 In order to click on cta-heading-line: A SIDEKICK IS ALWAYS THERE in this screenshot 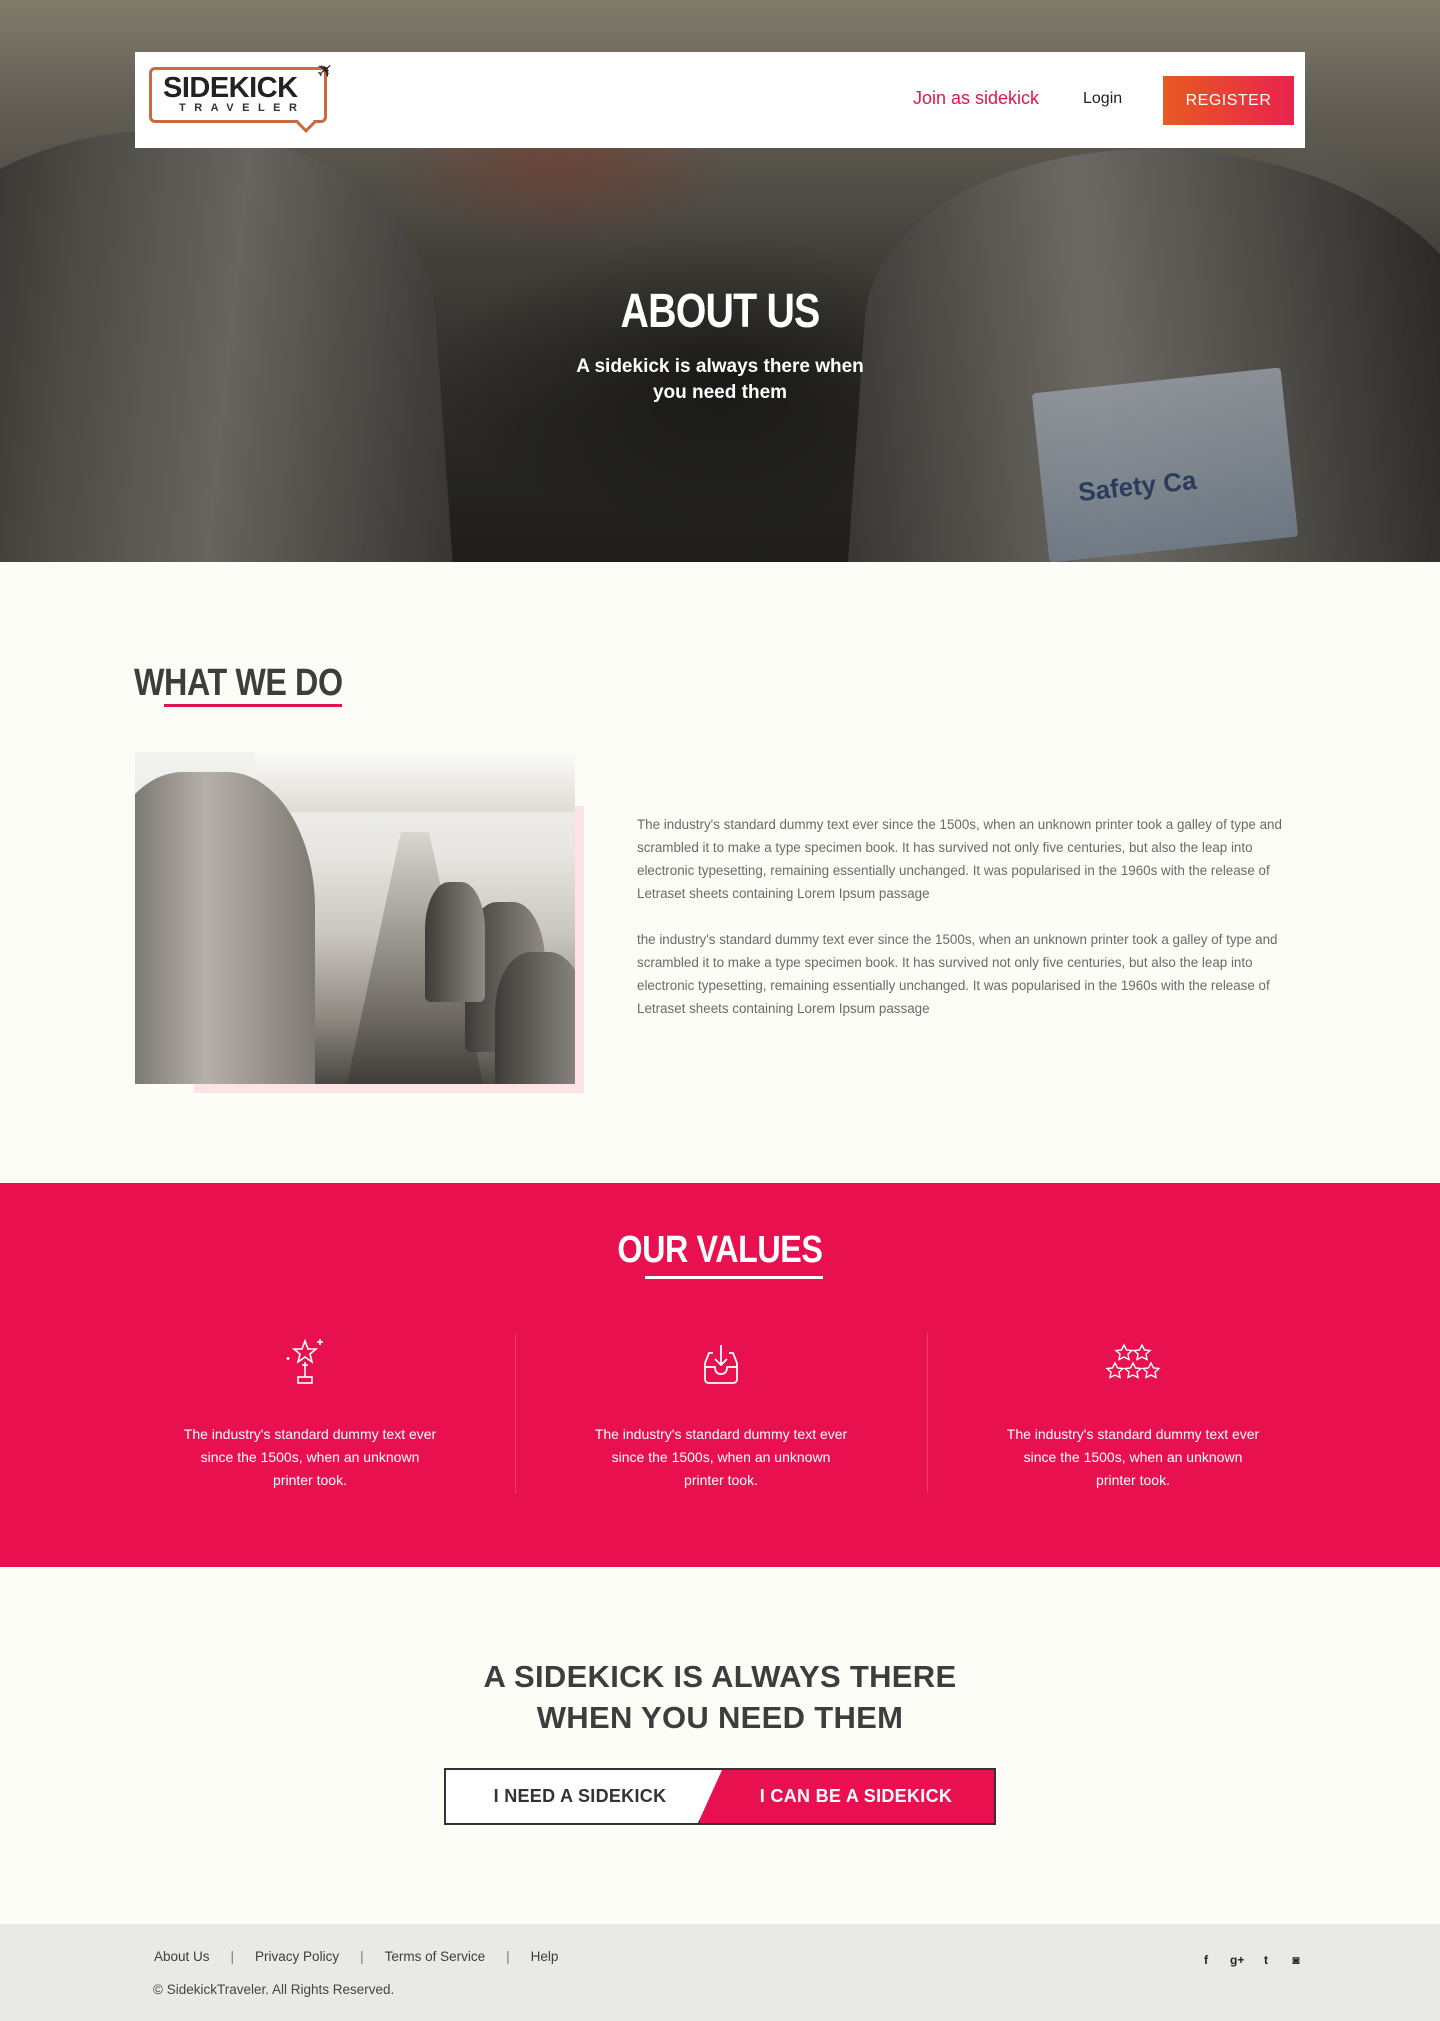, I will do `click(720, 1676)`.